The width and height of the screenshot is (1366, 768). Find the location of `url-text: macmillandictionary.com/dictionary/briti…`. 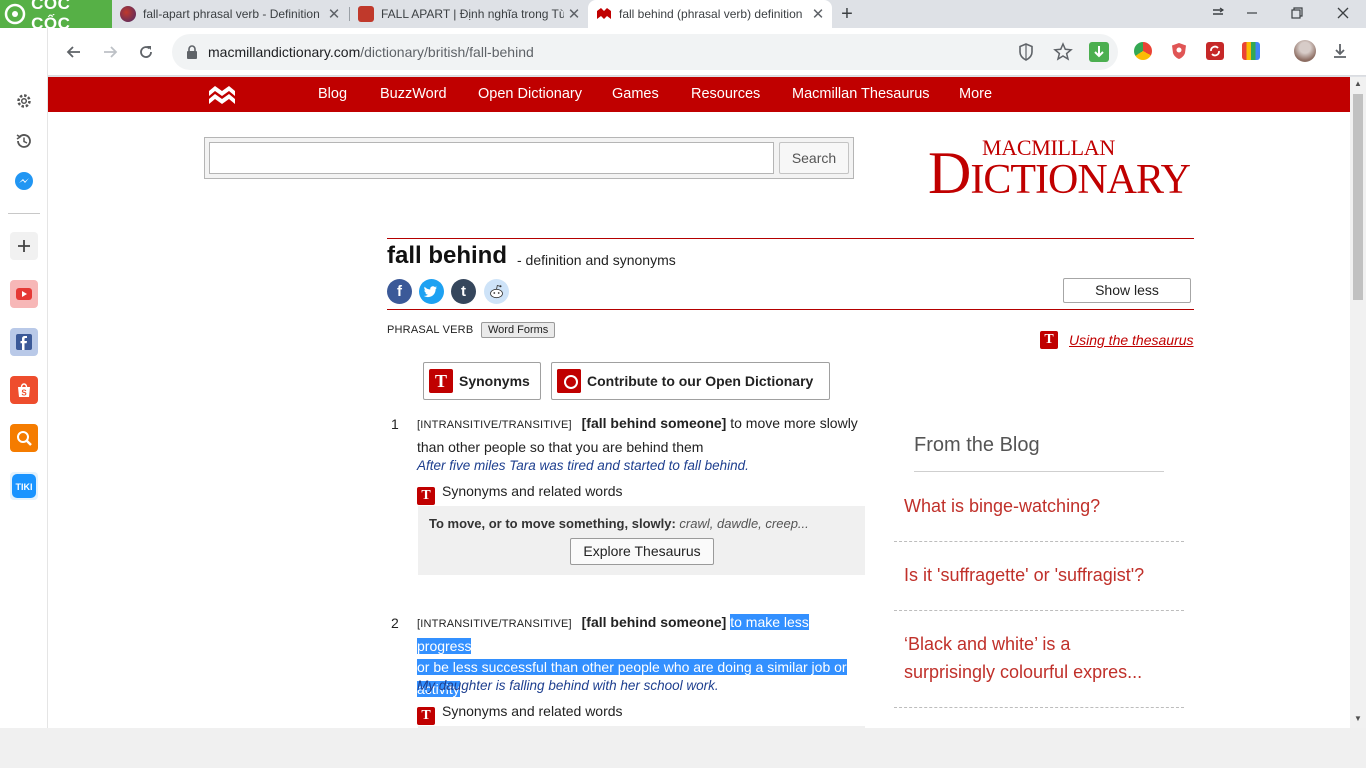

url-text: macmillandictionary.com/dictionary/briti… is located at coordinates (371, 52).